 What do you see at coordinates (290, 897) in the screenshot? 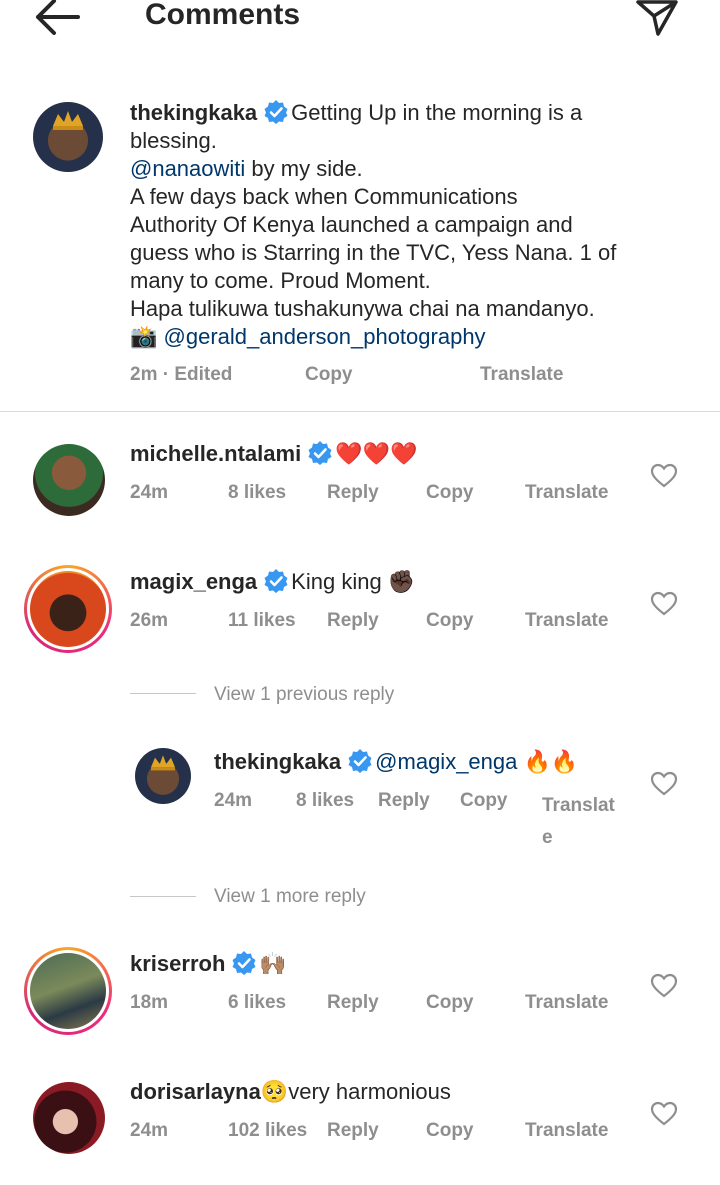
I see `view-more-replies: View 1 more reply` at bounding box center [290, 897].